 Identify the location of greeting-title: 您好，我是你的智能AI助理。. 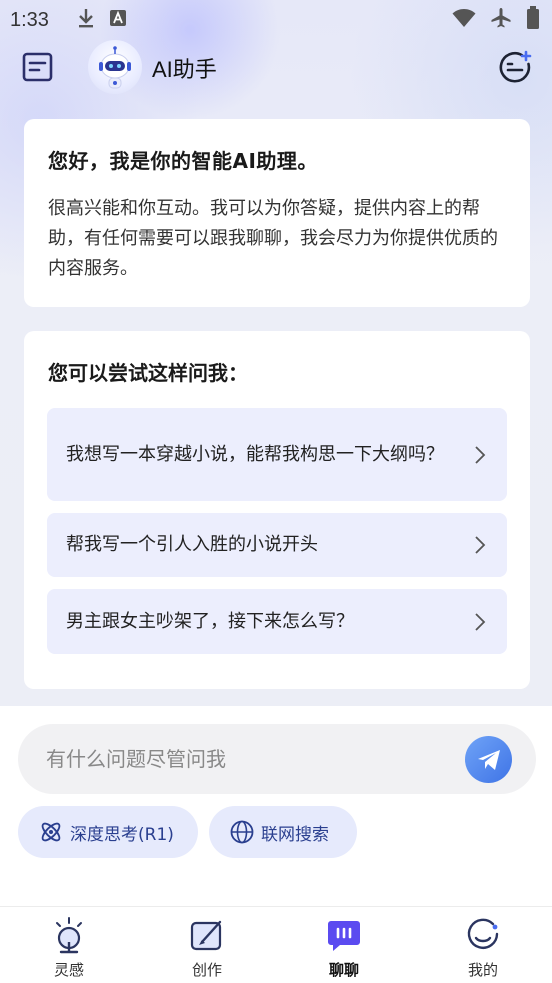
(183, 161).